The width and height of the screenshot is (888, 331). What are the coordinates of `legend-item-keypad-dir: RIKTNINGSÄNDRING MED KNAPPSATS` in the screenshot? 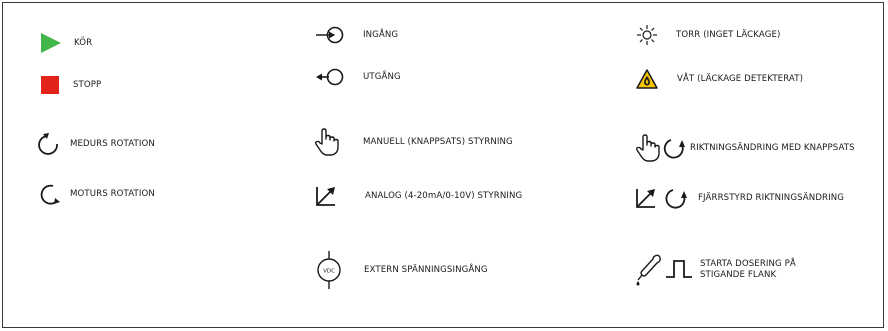 It's located at (745, 148).